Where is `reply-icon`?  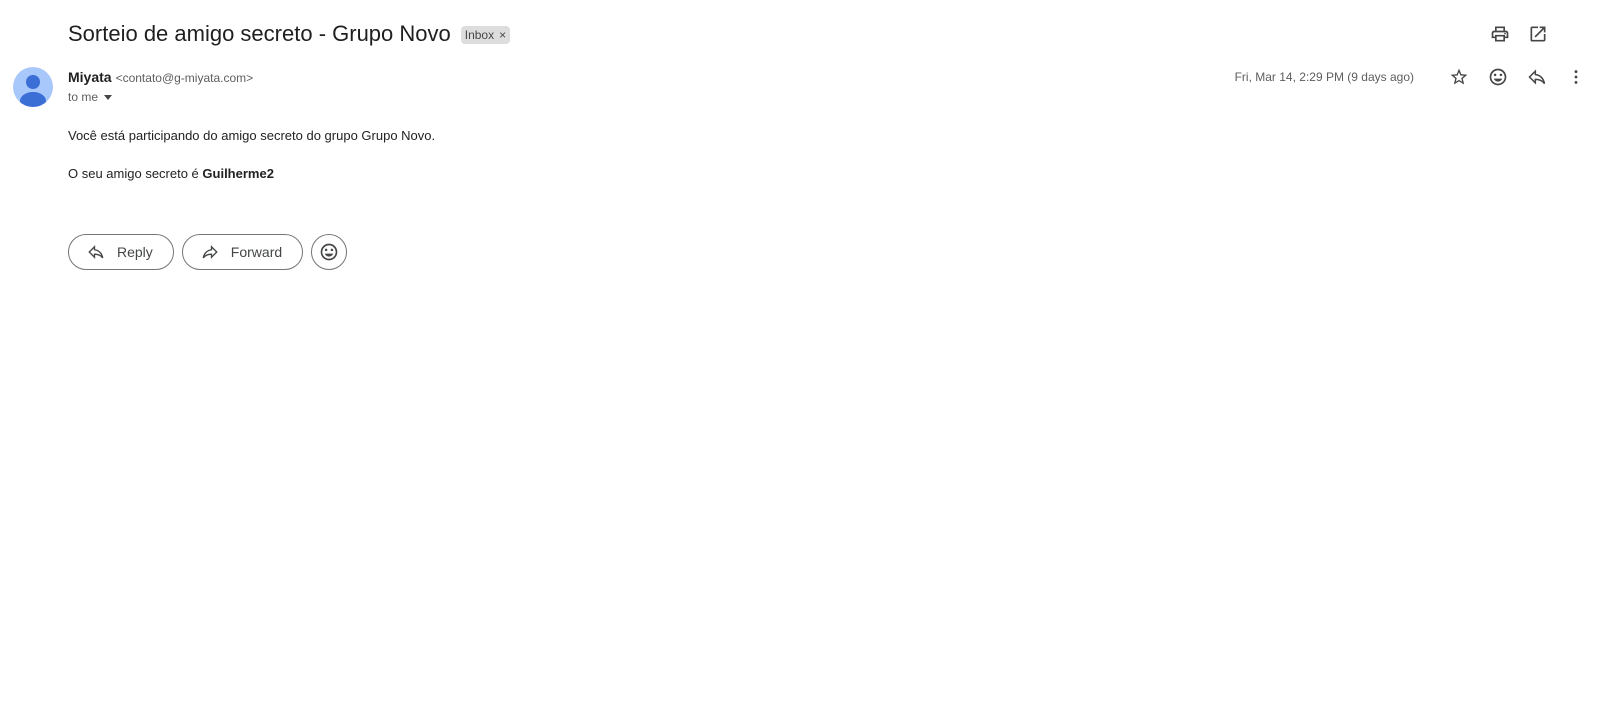 reply-icon is located at coordinates (1537, 77).